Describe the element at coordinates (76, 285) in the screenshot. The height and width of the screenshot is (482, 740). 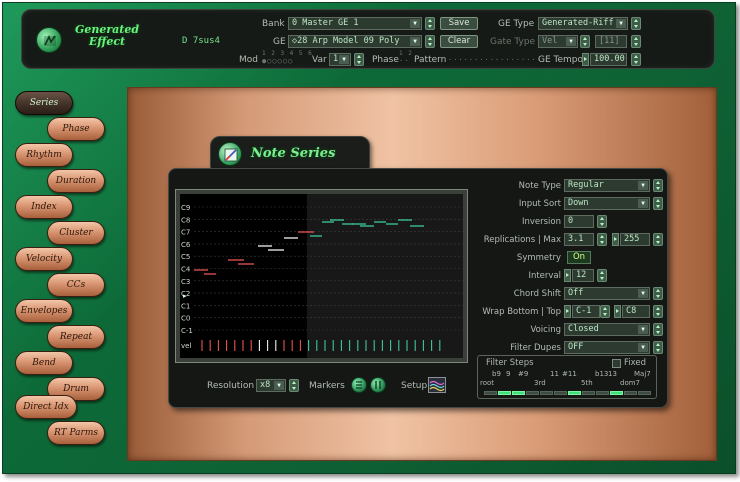
I see `tab-ccs: CCs` at that location.